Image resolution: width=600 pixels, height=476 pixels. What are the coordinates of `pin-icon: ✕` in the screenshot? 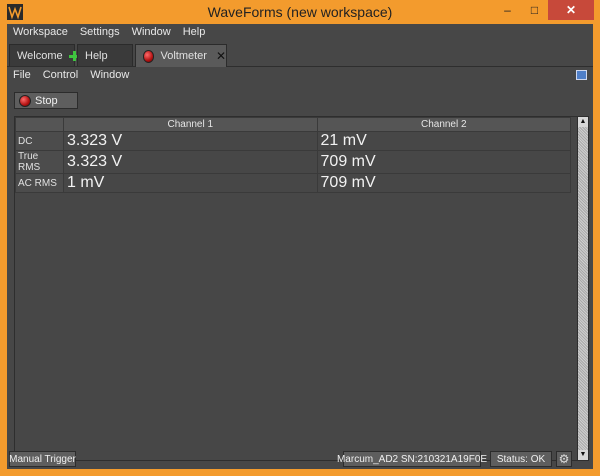 It's located at (221, 56).